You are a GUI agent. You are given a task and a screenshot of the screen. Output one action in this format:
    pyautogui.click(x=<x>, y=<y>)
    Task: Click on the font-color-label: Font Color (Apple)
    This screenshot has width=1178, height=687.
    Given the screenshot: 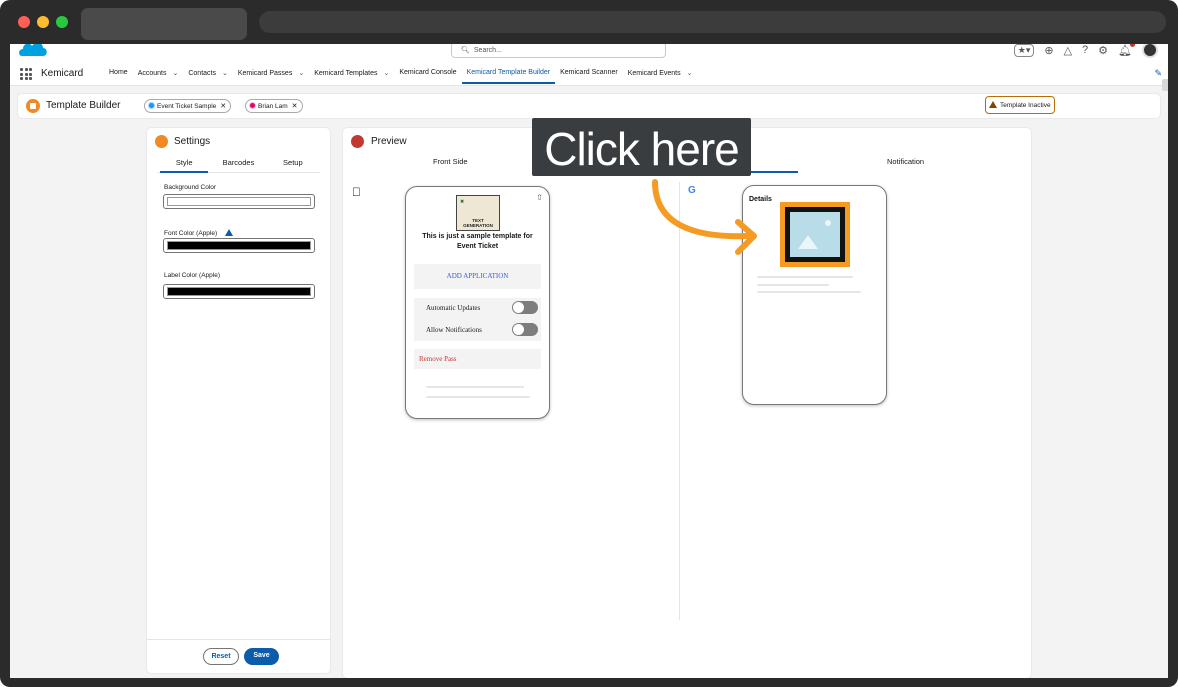 What is the action you would take?
    pyautogui.click(x=199, y=233)
    